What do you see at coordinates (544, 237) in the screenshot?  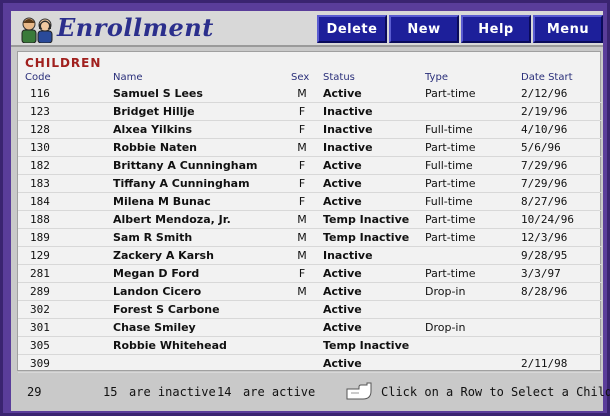 I see `cell-date-start: 12/3/96` at bounding box center [544, 237].